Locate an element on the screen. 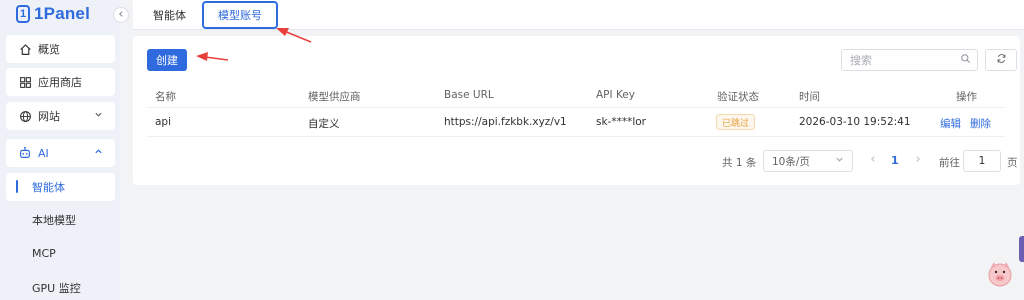 Image resolution: width=1024 pixels, height=300 pixels. sidebar-item-ai: AI is located at coordinates (60, 153).